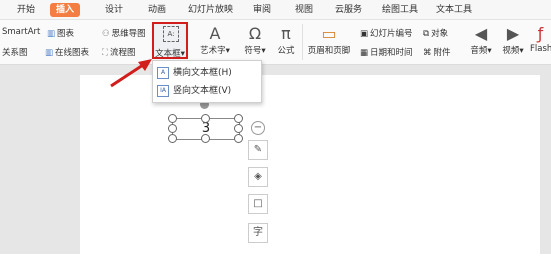 The height and width of the screenshot is (260, 551). Describe the element at coordinates (329, 33) in the screenshot. I see `header-footer-icon: ▭` at that location.